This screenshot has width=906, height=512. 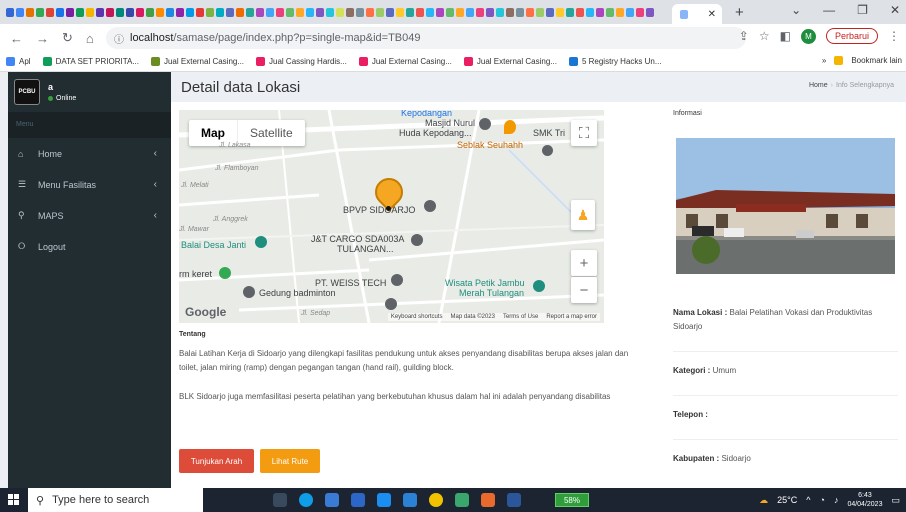 I want to click on bookmark-item: Apl, so click(x=18, y=61).